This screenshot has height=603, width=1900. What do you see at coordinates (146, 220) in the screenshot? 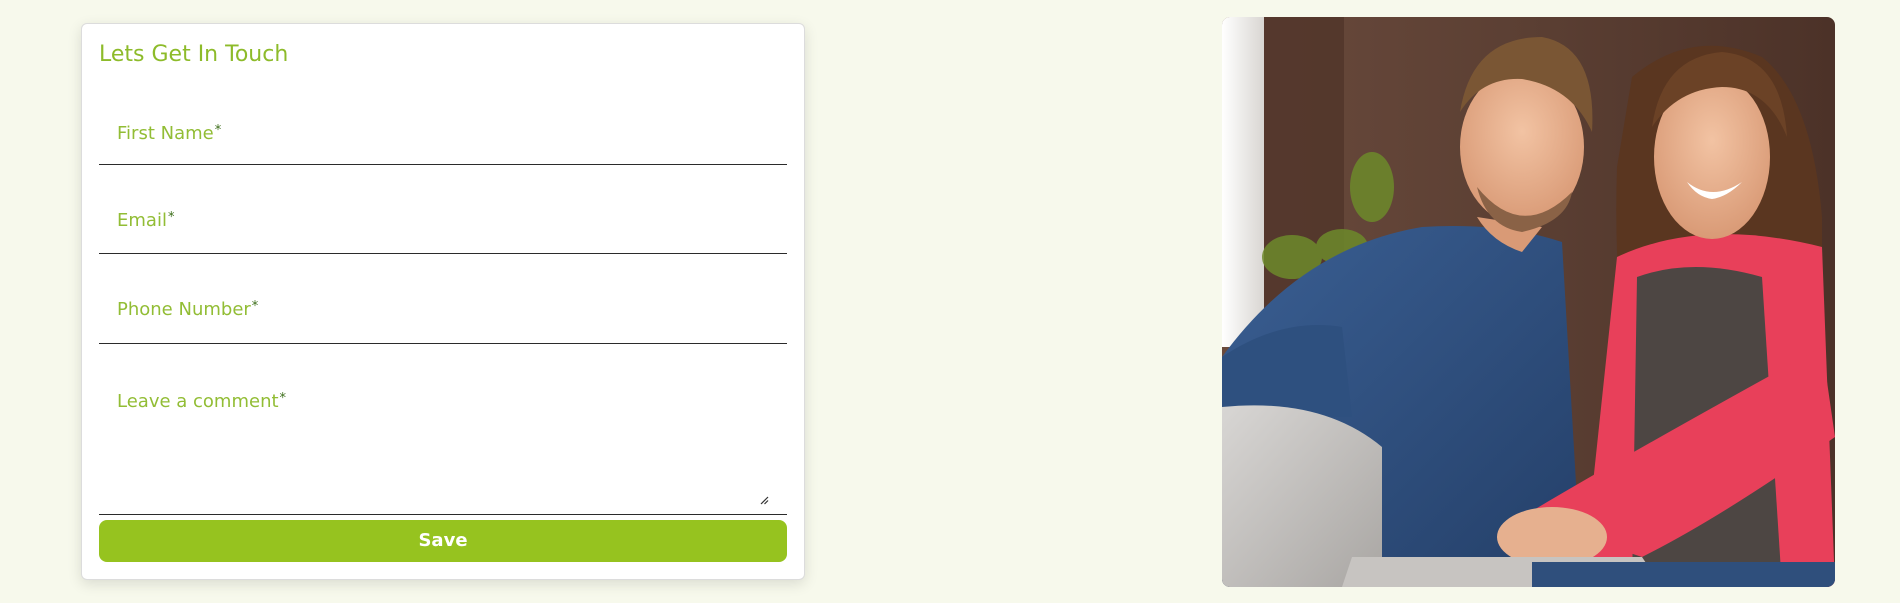
I see `email-label: Email*` at bounding box center [146, 220].